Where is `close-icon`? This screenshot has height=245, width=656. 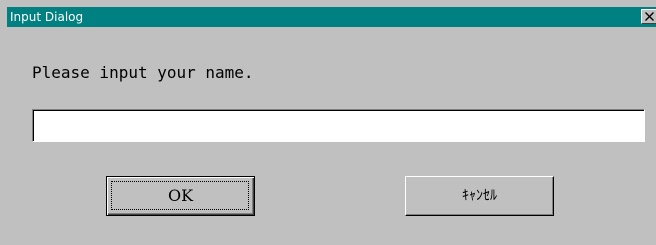 close-icon is located at coordinates (649, 16).